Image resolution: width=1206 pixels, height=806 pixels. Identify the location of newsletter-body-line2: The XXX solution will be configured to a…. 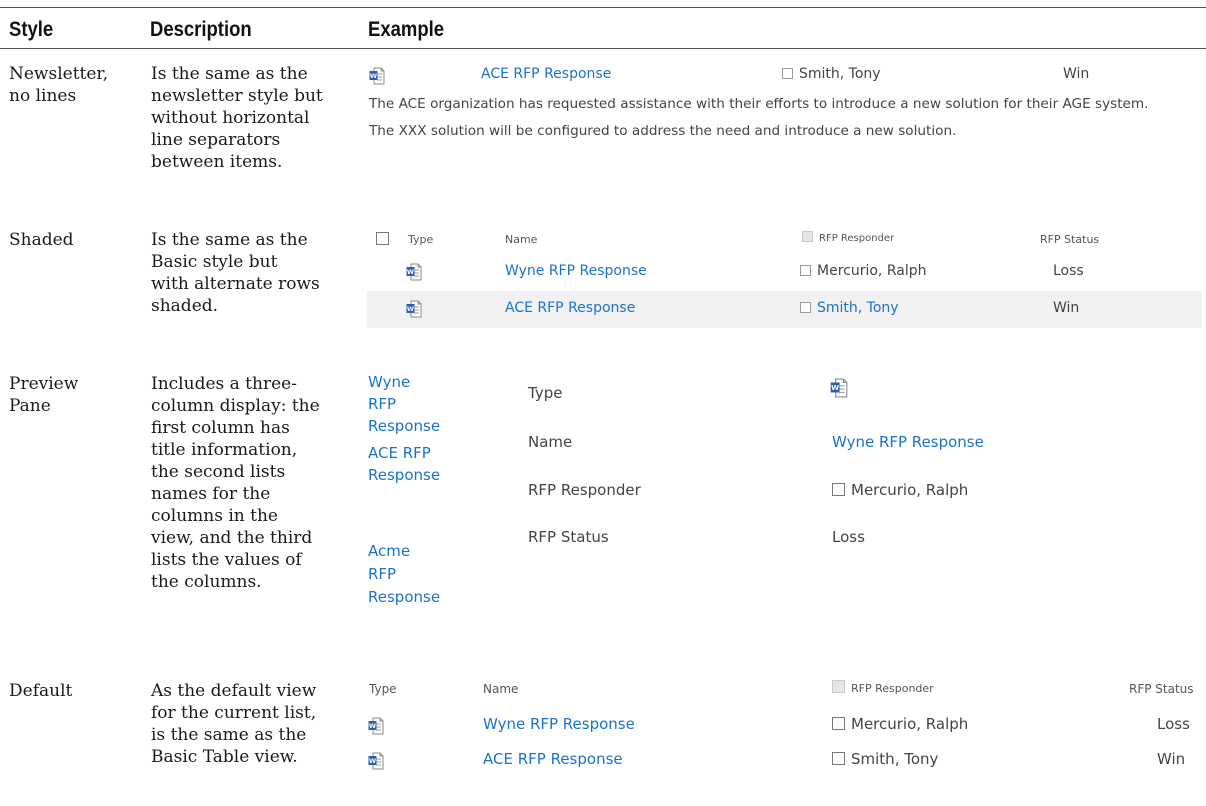
(663, 131).